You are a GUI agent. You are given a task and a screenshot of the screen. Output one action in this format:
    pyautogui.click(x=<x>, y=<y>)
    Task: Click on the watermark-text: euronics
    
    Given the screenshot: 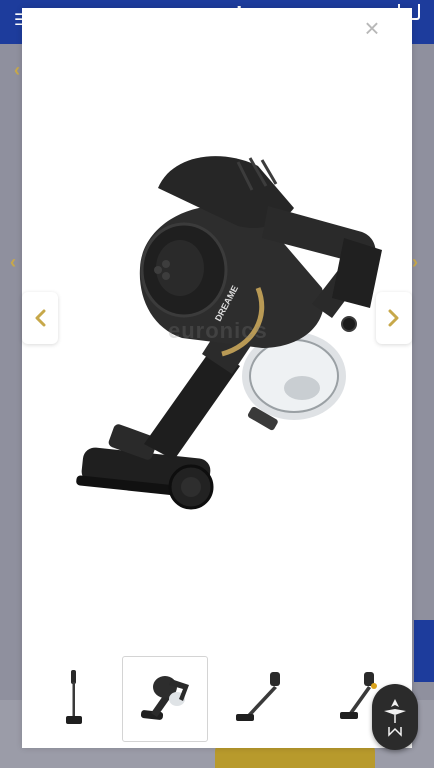 What is the action you would take?
    pyautogui.click(x=218, y=330)
    